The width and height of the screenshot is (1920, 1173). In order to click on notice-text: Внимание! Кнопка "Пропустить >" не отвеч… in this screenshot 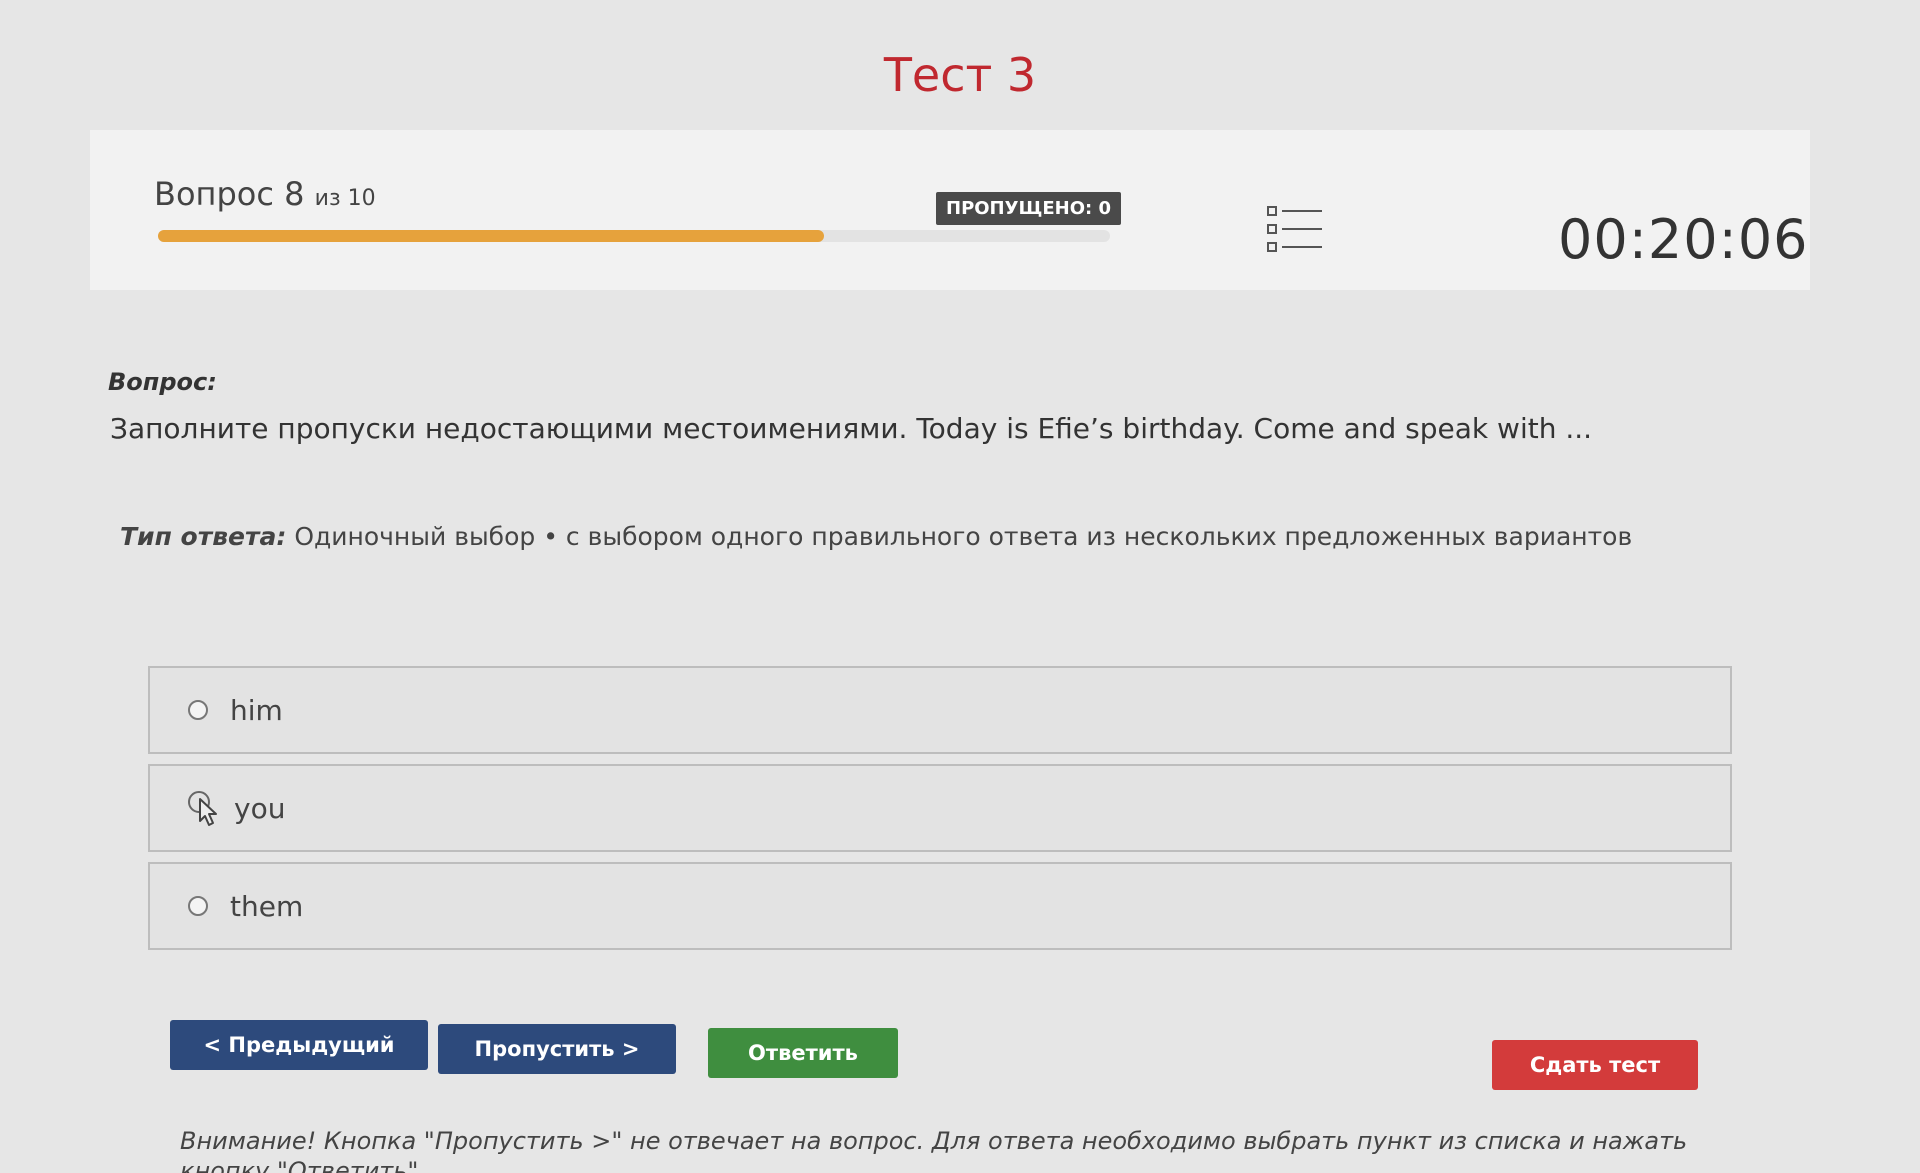, I will do `click(934, 1150)`.